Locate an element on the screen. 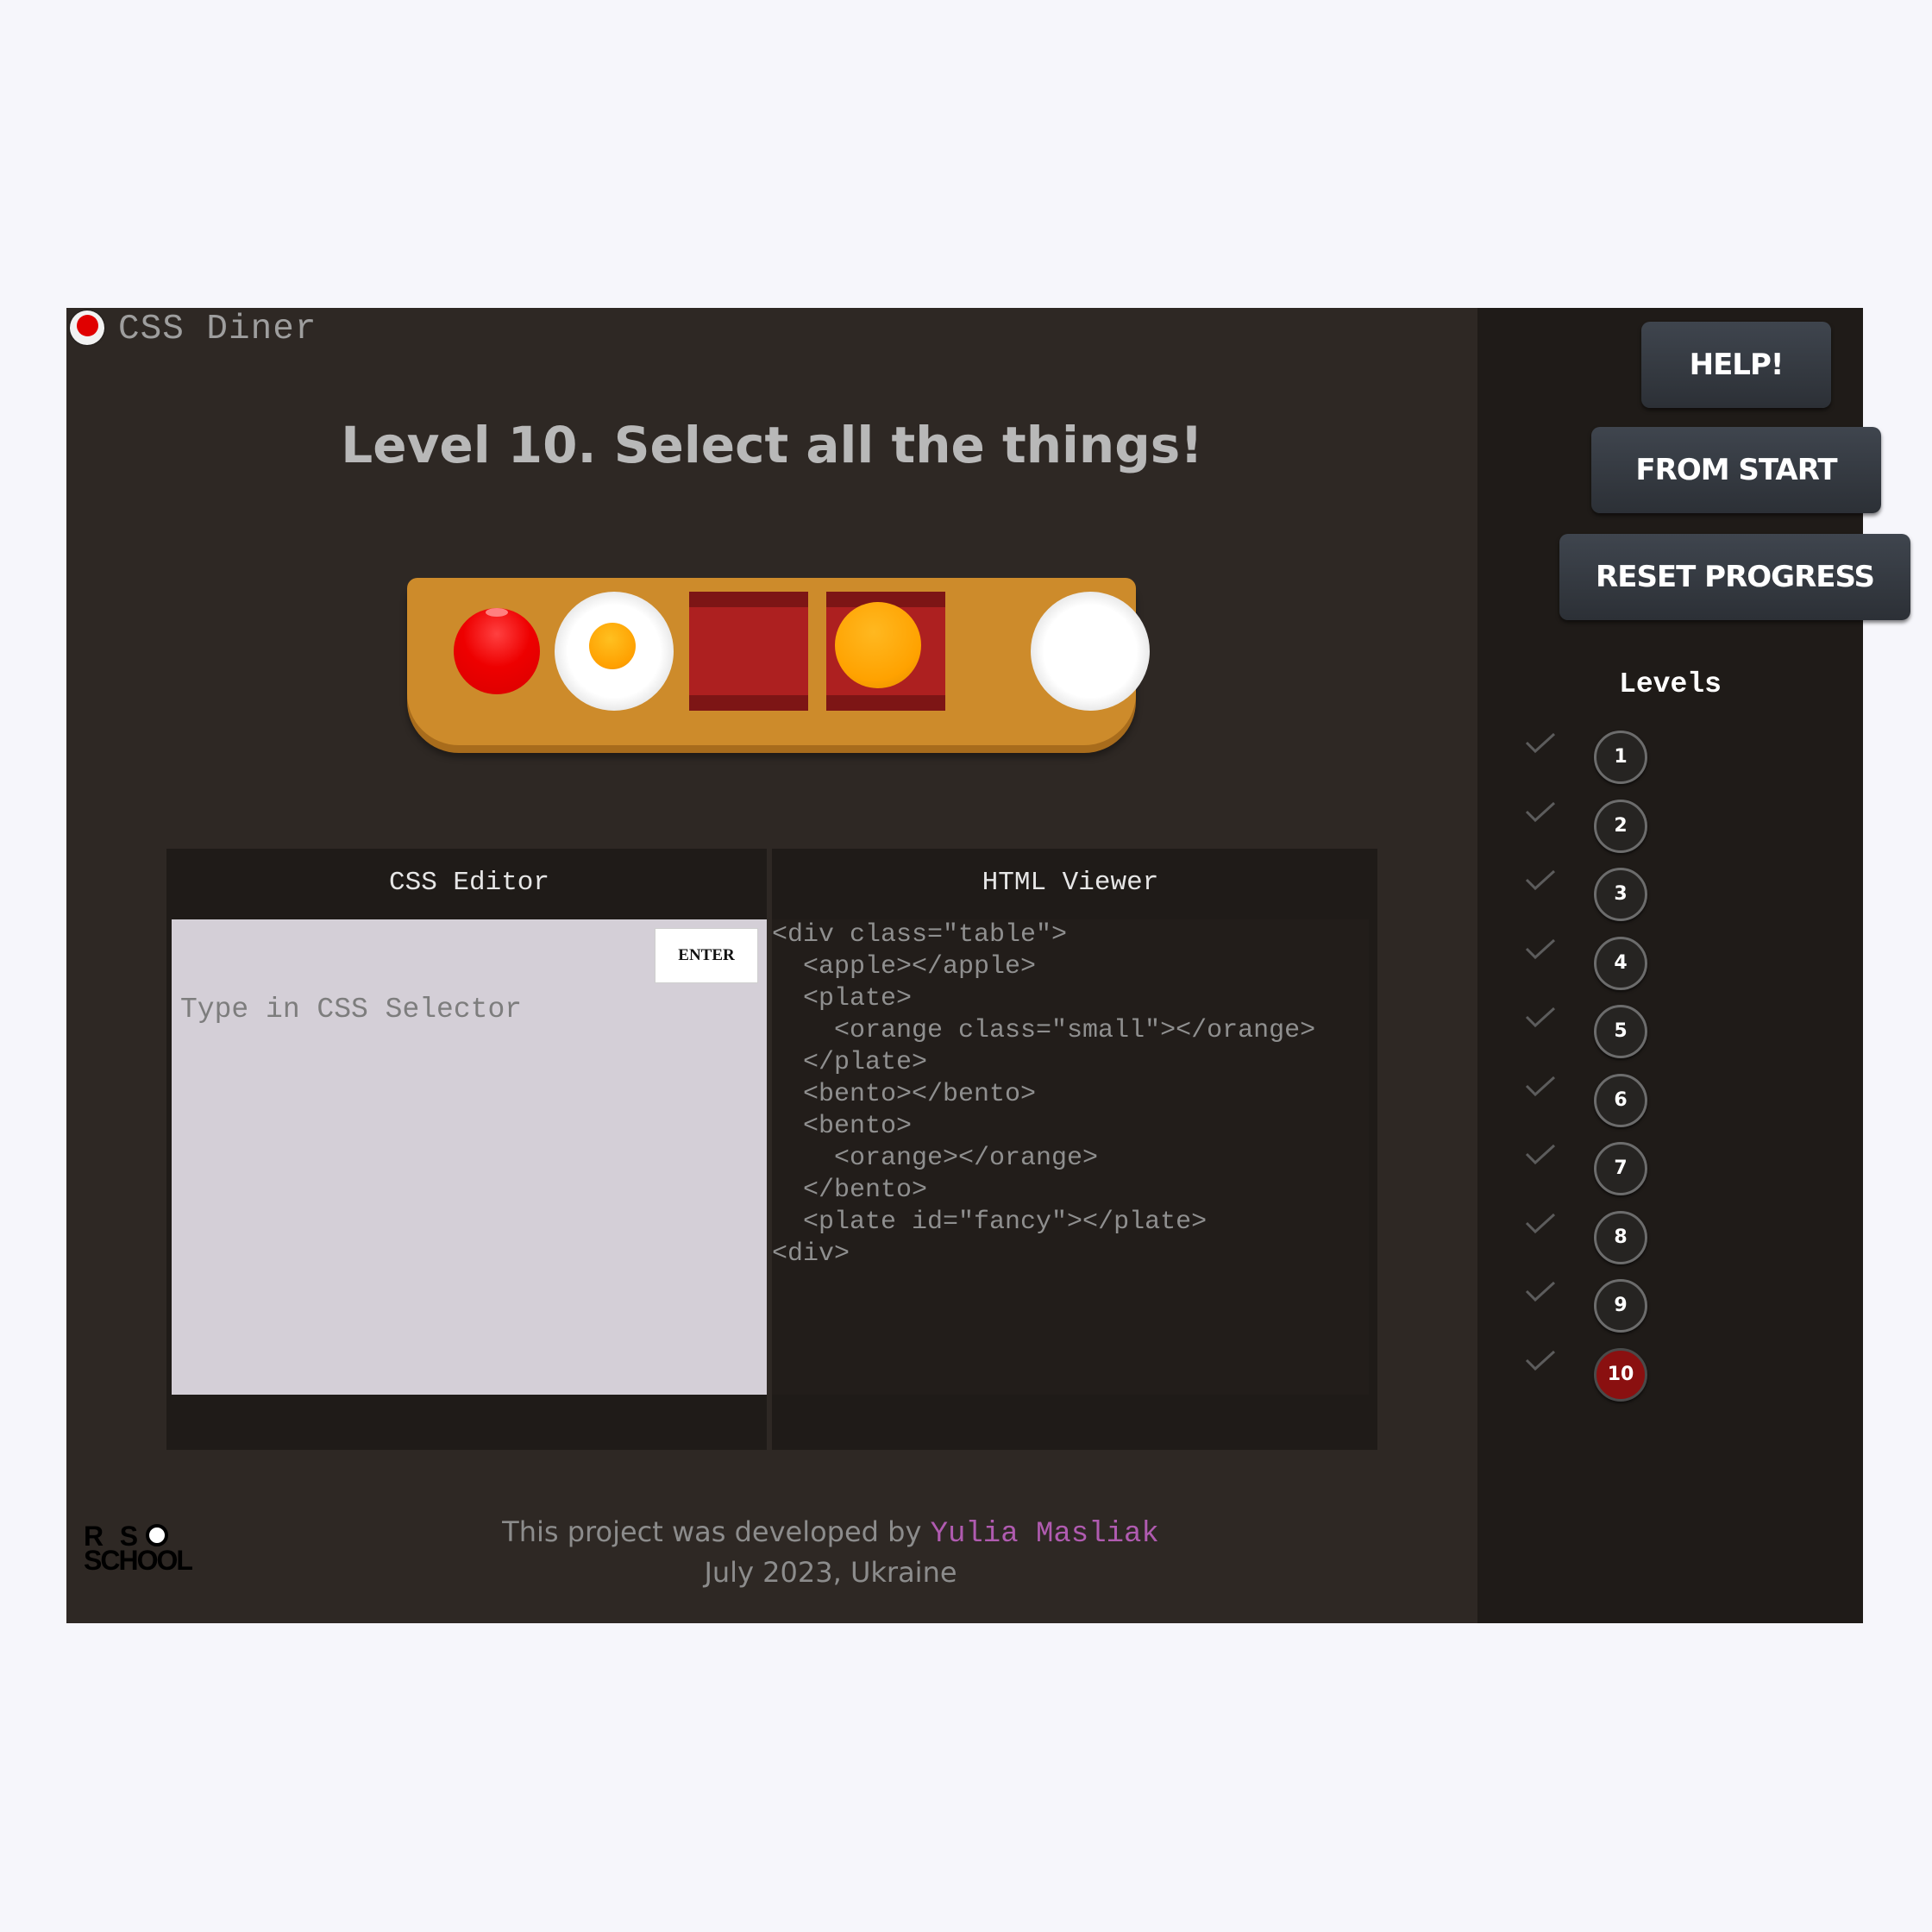 This screenshot has height=1932, width=1932. level-row: 8 is located at coordinates (1611, 1241).